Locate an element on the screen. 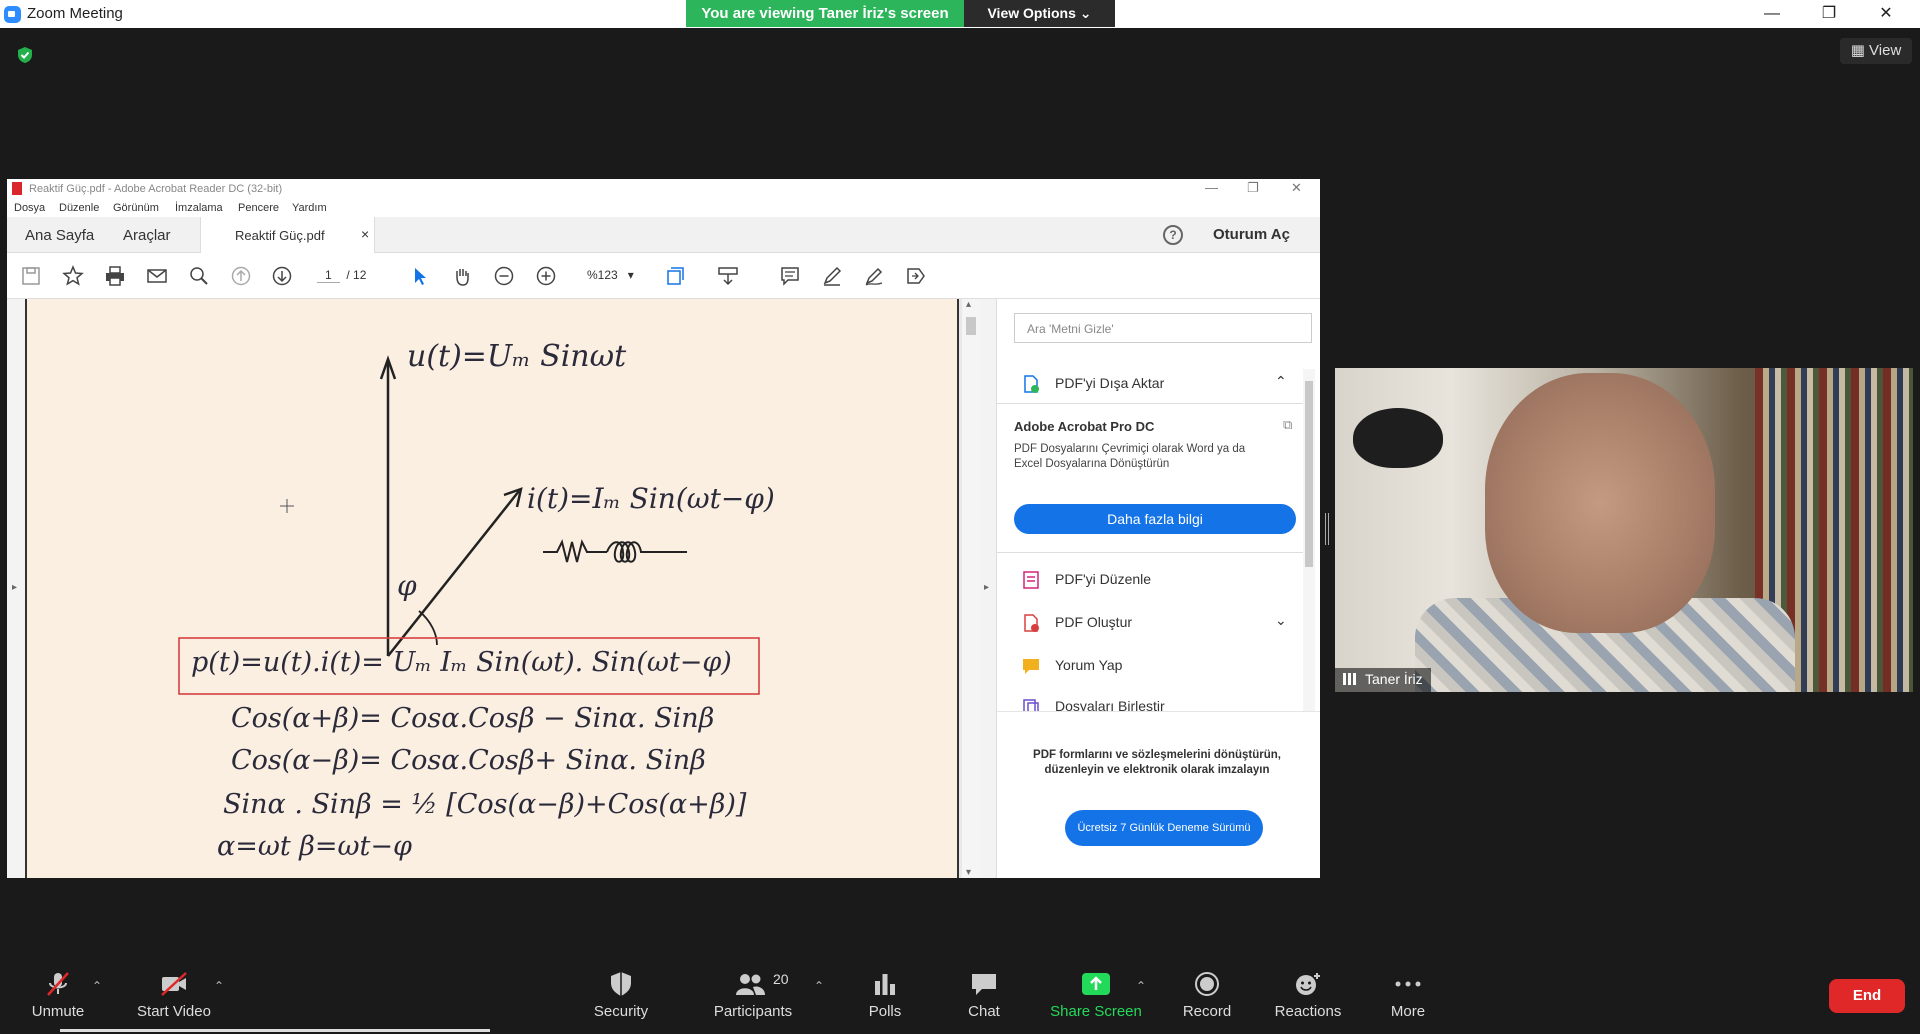 This screenshot has height=1034, width=1920. chevron-down-icon: ⌄ is located at coordinates (1281, 620).